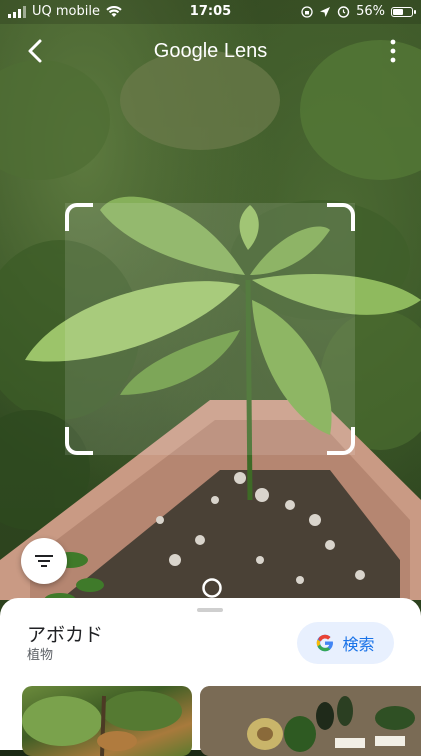  Describe the element at coordinates (393, 51) in the screenshot. I see `more-vert-icon` at that location.